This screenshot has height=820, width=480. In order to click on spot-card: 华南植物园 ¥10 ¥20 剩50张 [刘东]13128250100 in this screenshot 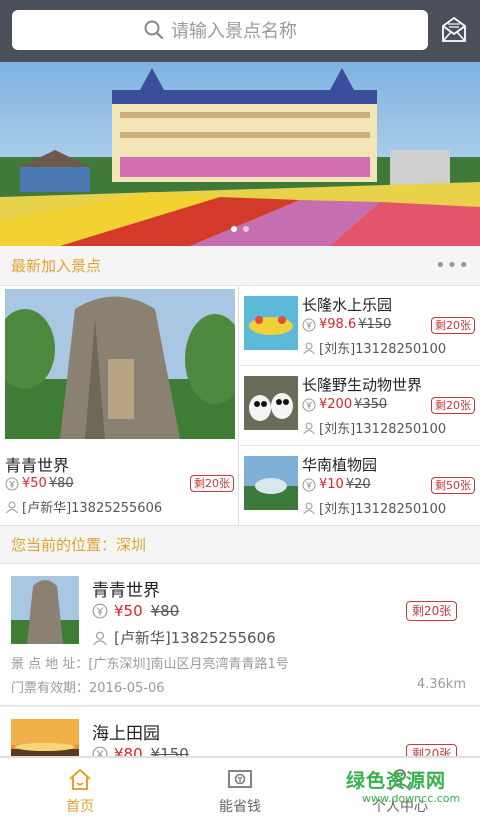, I will do `click(360, 486)`.